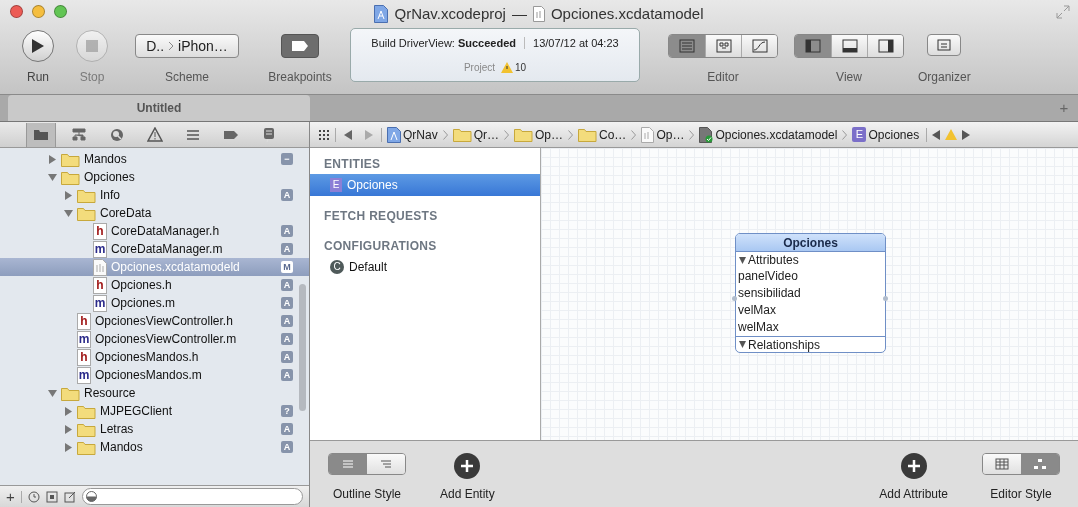 The height and width of the screenshot is (507, 1078). I want to click on breadcrumb: E Opciones, so click(886, 134).